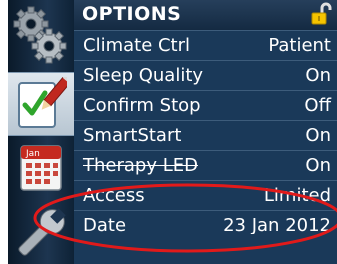 The image size is (337, 264). I want to click on sidebar-item-settings, so click(41, 35).